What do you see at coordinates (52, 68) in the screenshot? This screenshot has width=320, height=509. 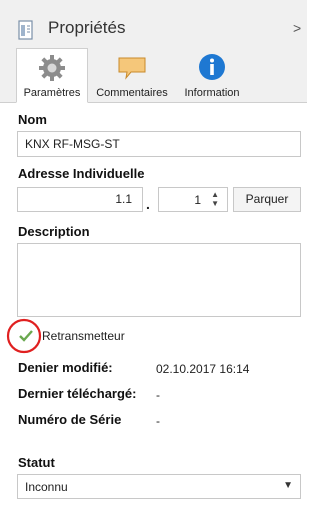 I see `gear-icon` at bounding box center [52, 68].